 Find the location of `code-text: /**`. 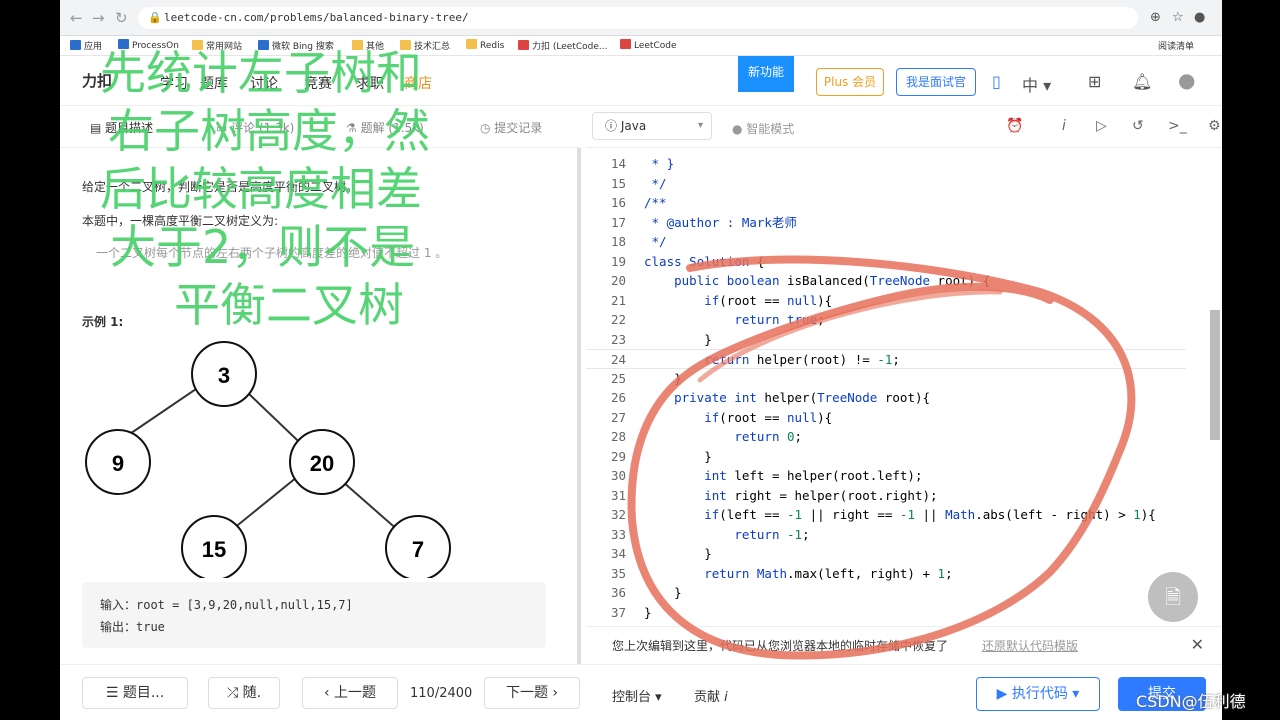

code-text: /** is located at coordinates (655, 202).